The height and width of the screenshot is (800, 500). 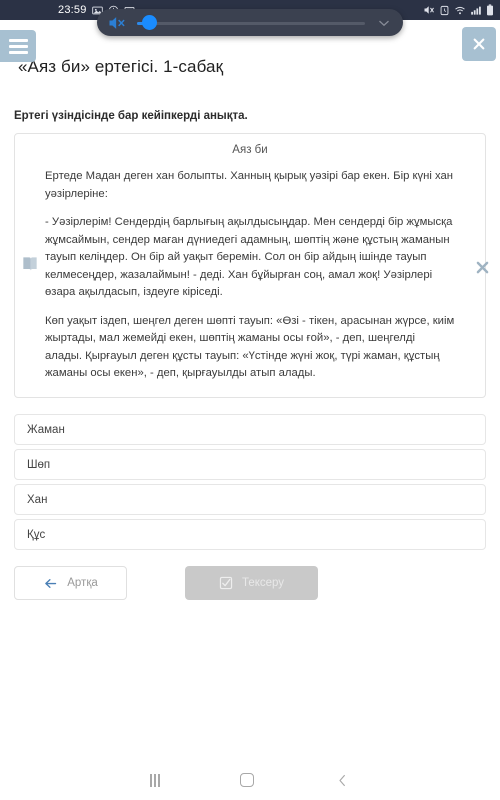 I want to click on footer-actions: Артқа Тексеру, so click(x=250, y=583).